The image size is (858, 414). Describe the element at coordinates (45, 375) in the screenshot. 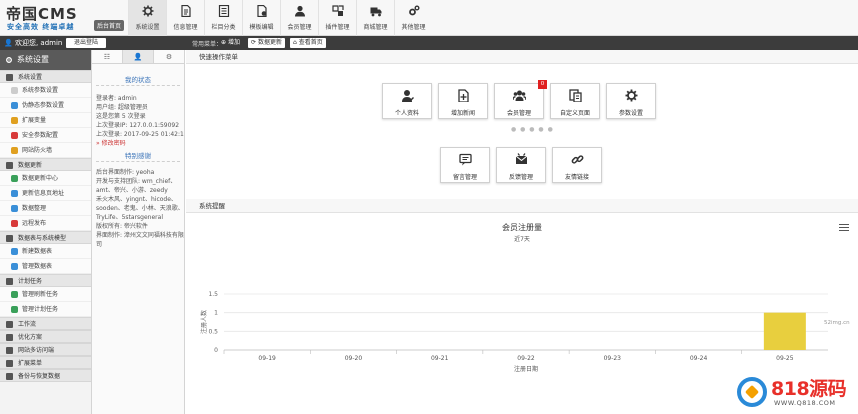

I see `sidebar-group: 备份与恢复数据` at that location.